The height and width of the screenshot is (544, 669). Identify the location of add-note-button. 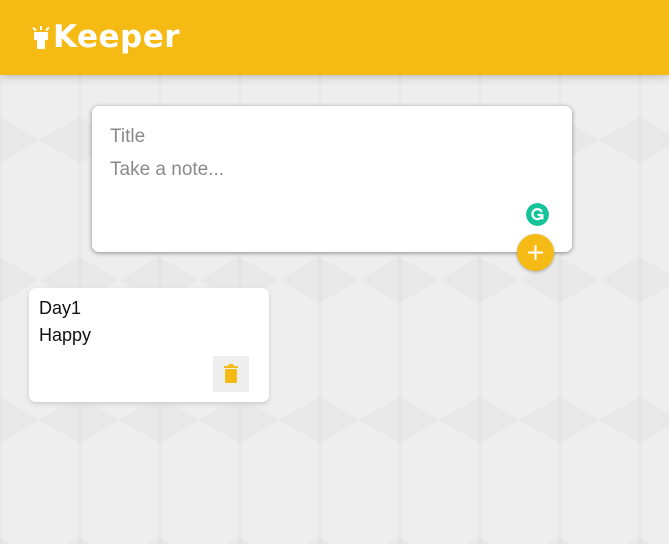
(535, 252).